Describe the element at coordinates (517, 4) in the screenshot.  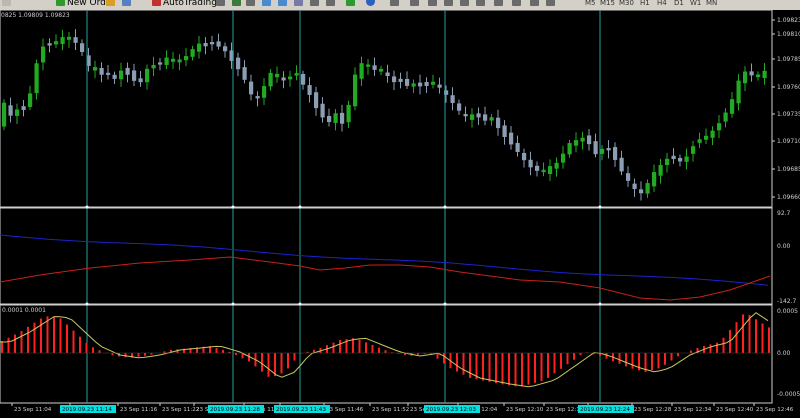
I see `text-button` at that location.